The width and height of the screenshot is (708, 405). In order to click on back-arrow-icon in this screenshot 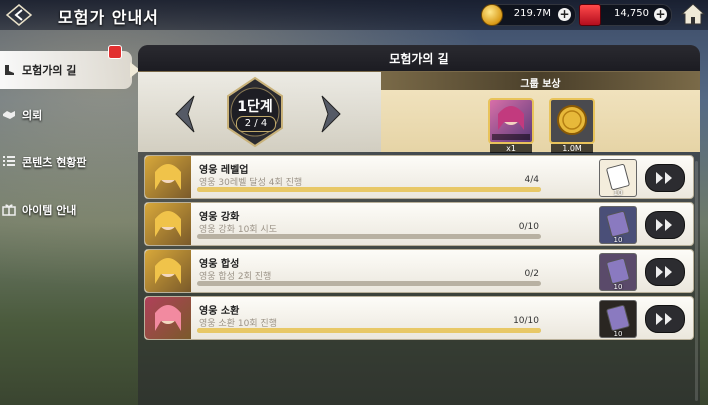, I will do `click(19, 15)`.